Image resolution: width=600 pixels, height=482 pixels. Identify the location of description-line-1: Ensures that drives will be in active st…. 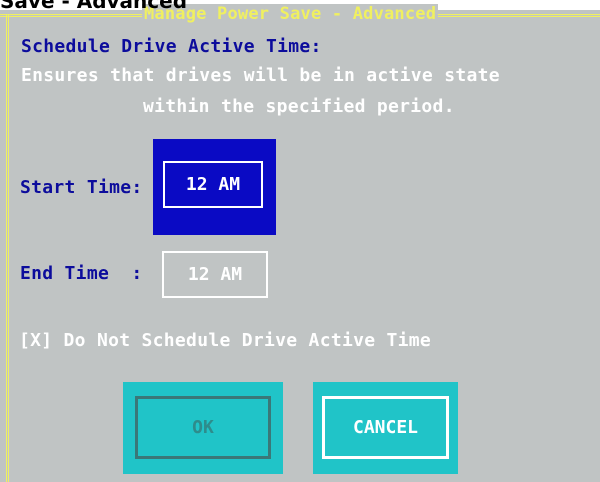
(260, 75).